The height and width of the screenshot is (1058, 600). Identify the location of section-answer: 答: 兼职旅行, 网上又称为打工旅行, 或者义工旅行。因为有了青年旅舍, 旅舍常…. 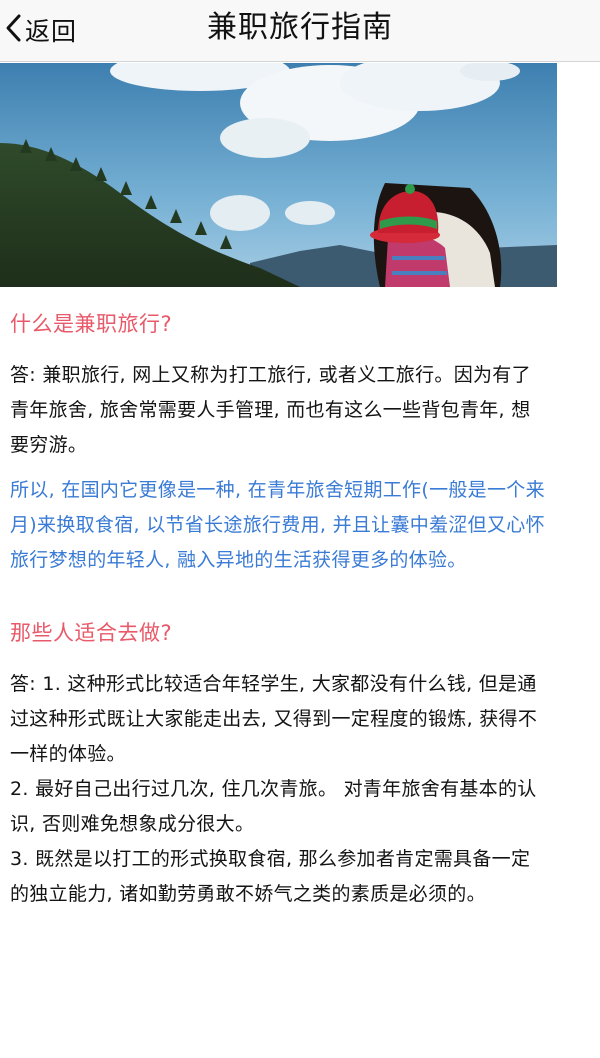
(270, 410).